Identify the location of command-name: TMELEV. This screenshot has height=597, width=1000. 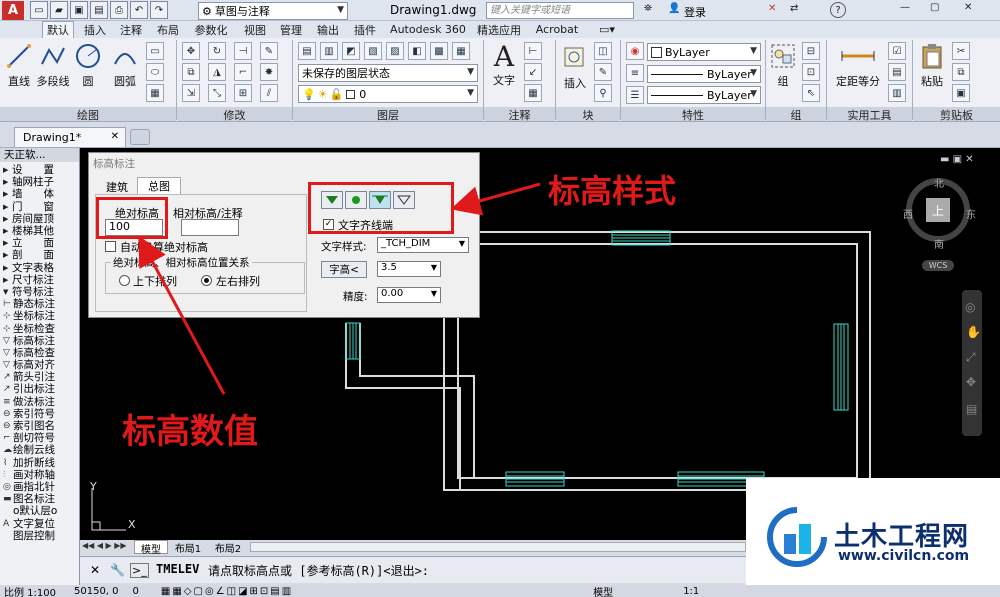
(178, 569).